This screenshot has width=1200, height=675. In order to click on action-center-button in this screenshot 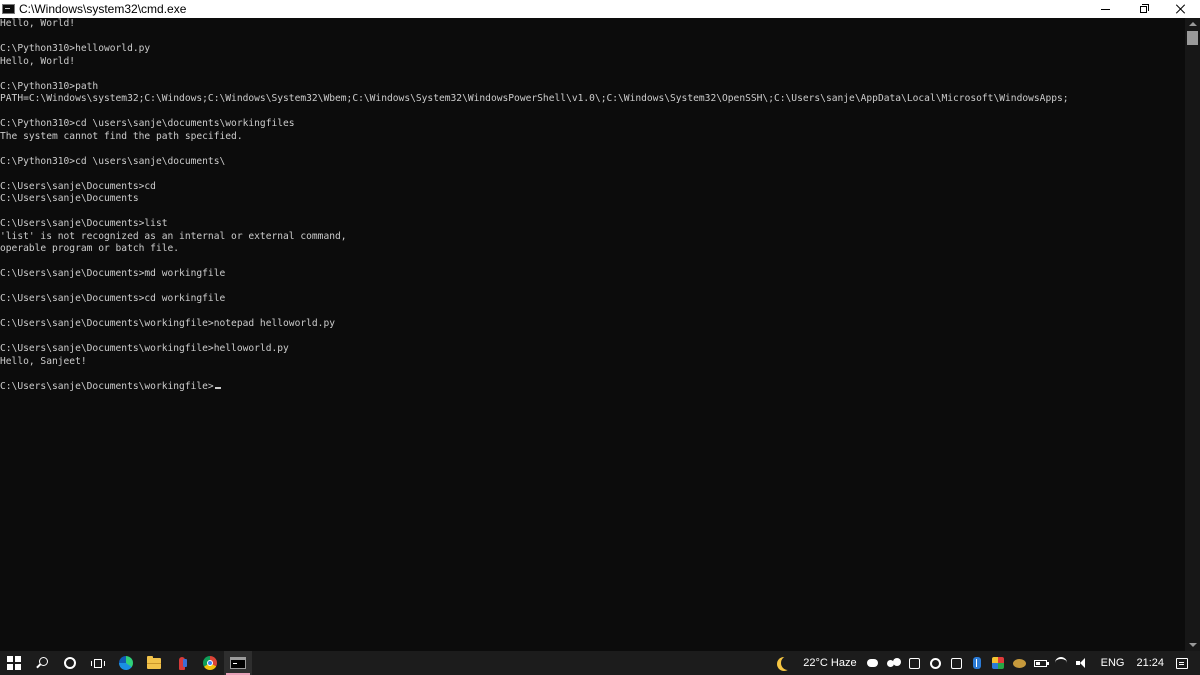, I will do `click(1188, 663)`.